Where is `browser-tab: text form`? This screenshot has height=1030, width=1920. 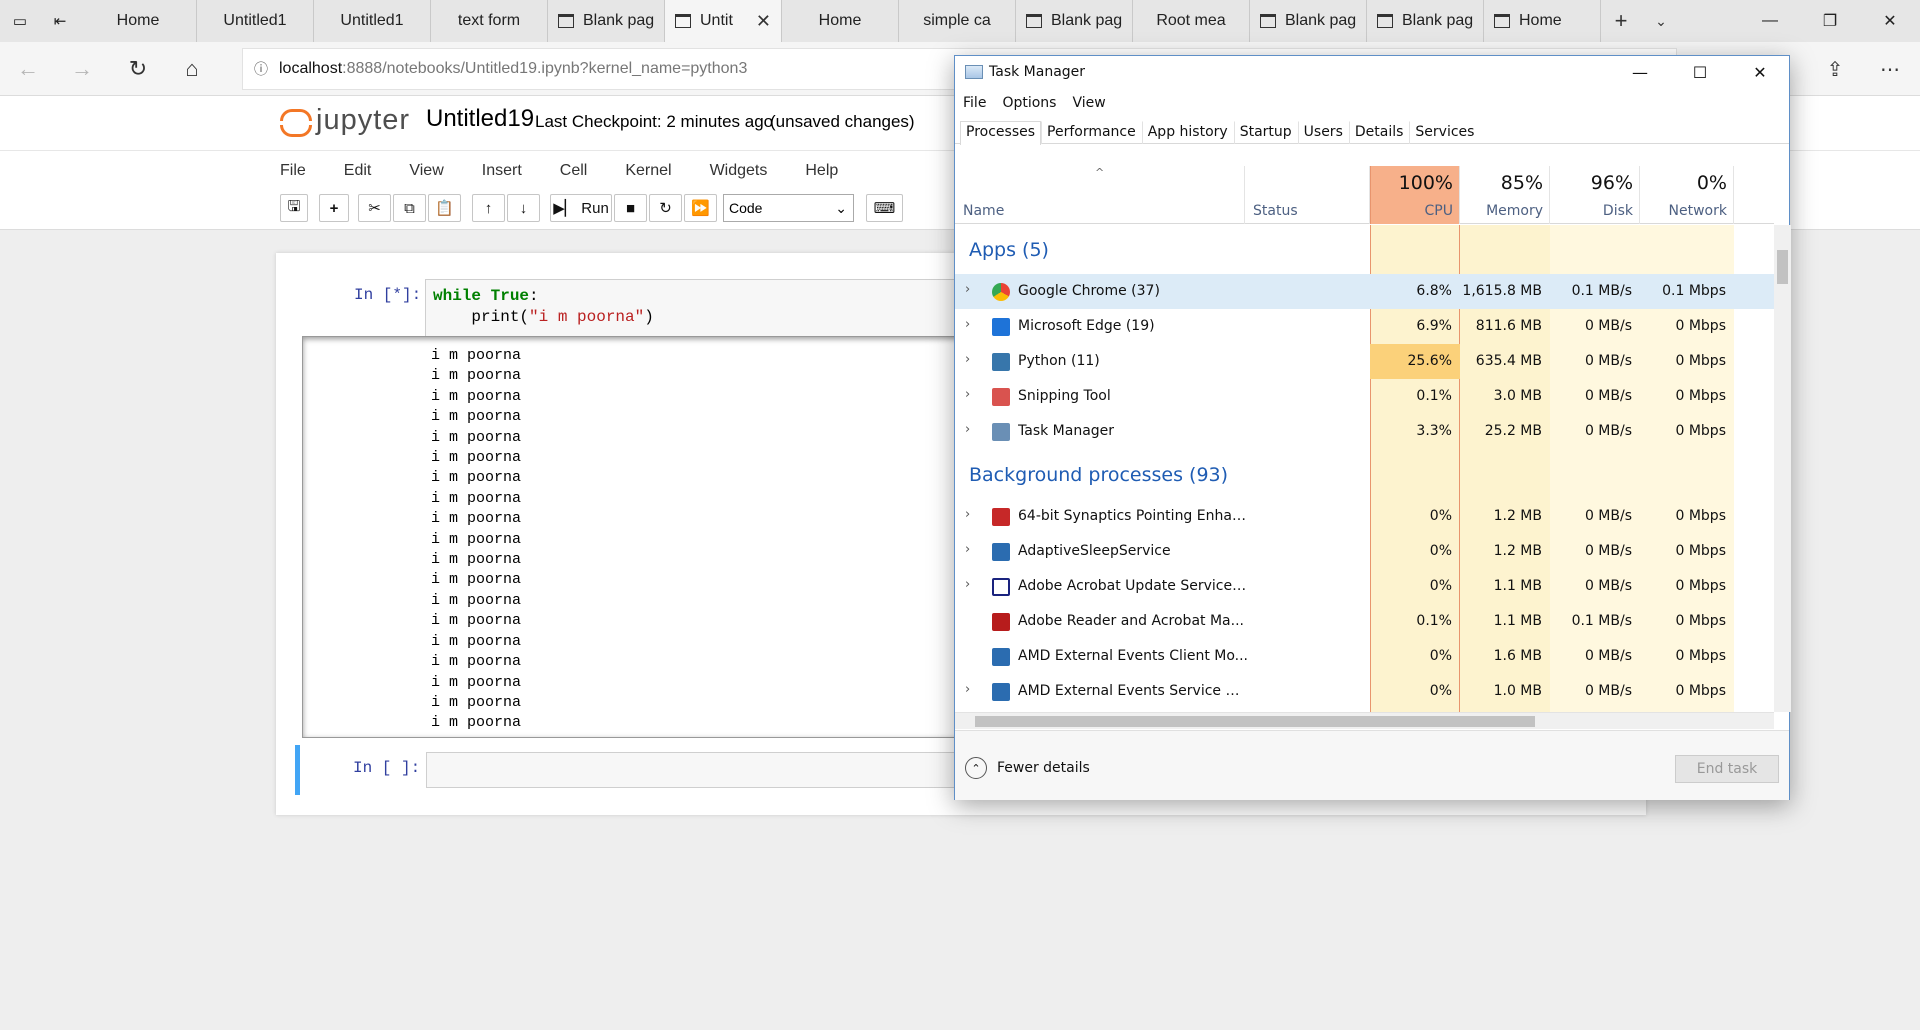
browser-tab: text form is located at coordinates (489, 21).